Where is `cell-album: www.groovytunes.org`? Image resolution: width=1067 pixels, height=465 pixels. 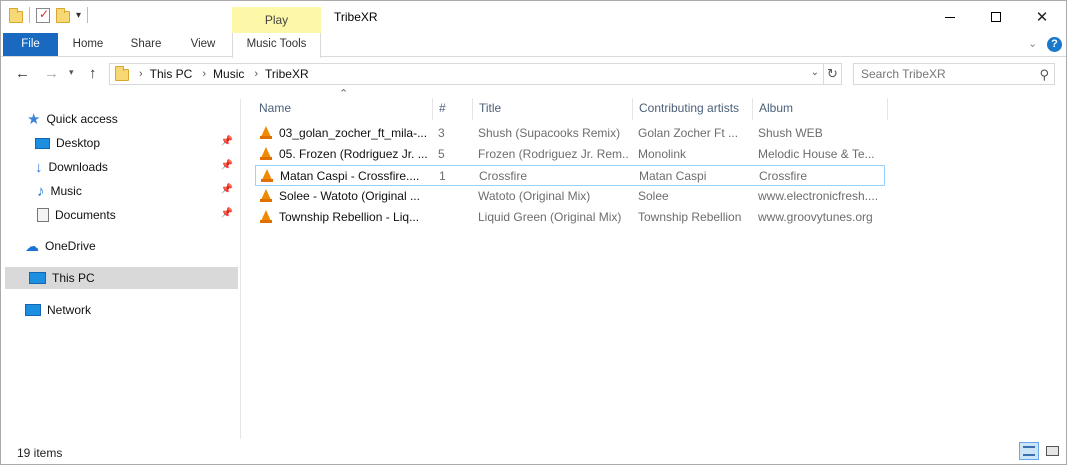 cell-album: www.groovytunes.org is located at coordinates (815, 217).